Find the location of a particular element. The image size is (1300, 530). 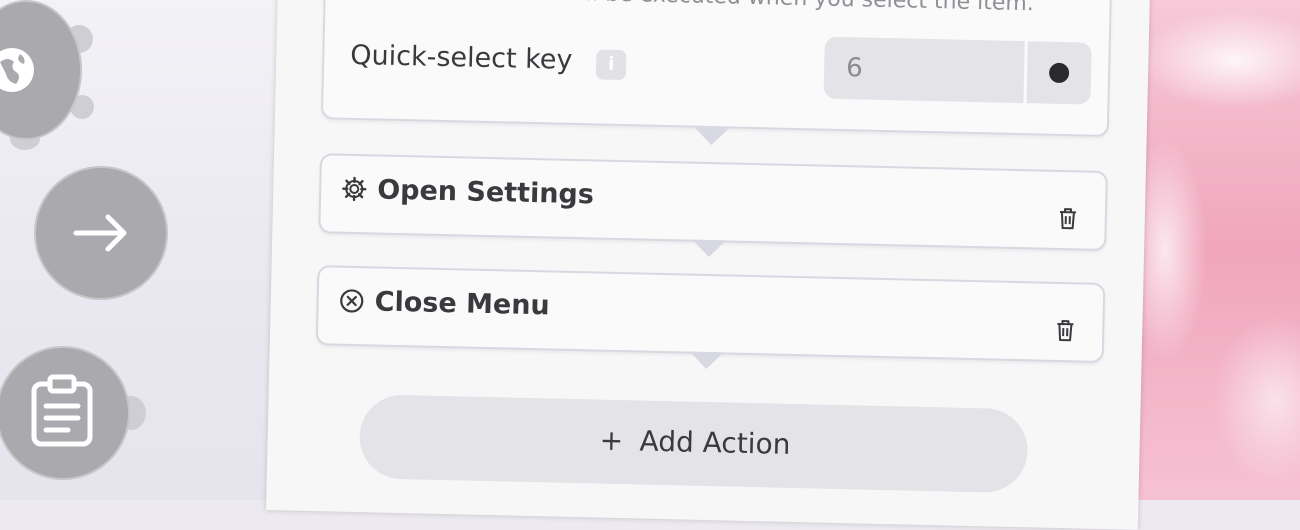

node-arrow is located at coordinates (101, 233).